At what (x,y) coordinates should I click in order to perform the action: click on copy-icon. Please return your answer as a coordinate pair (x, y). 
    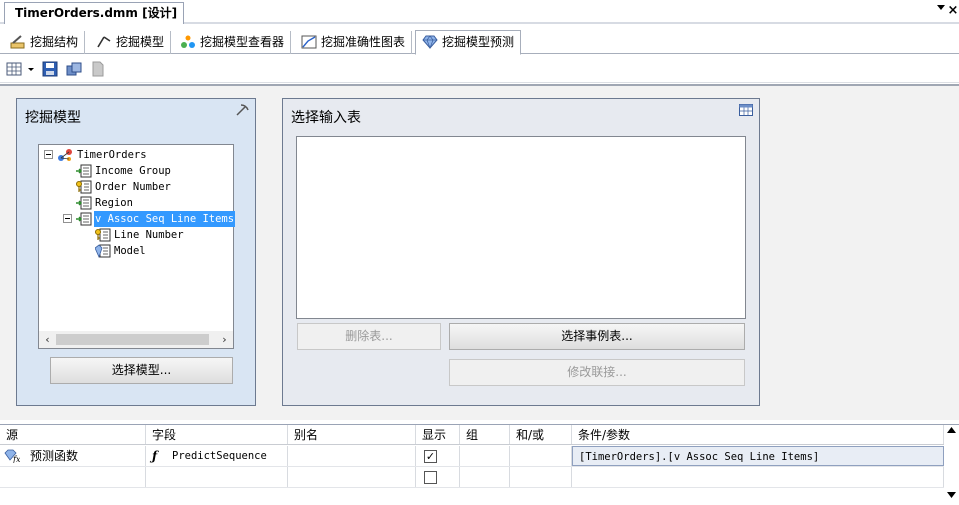
    Looking at the image, I should click on (74, 69).